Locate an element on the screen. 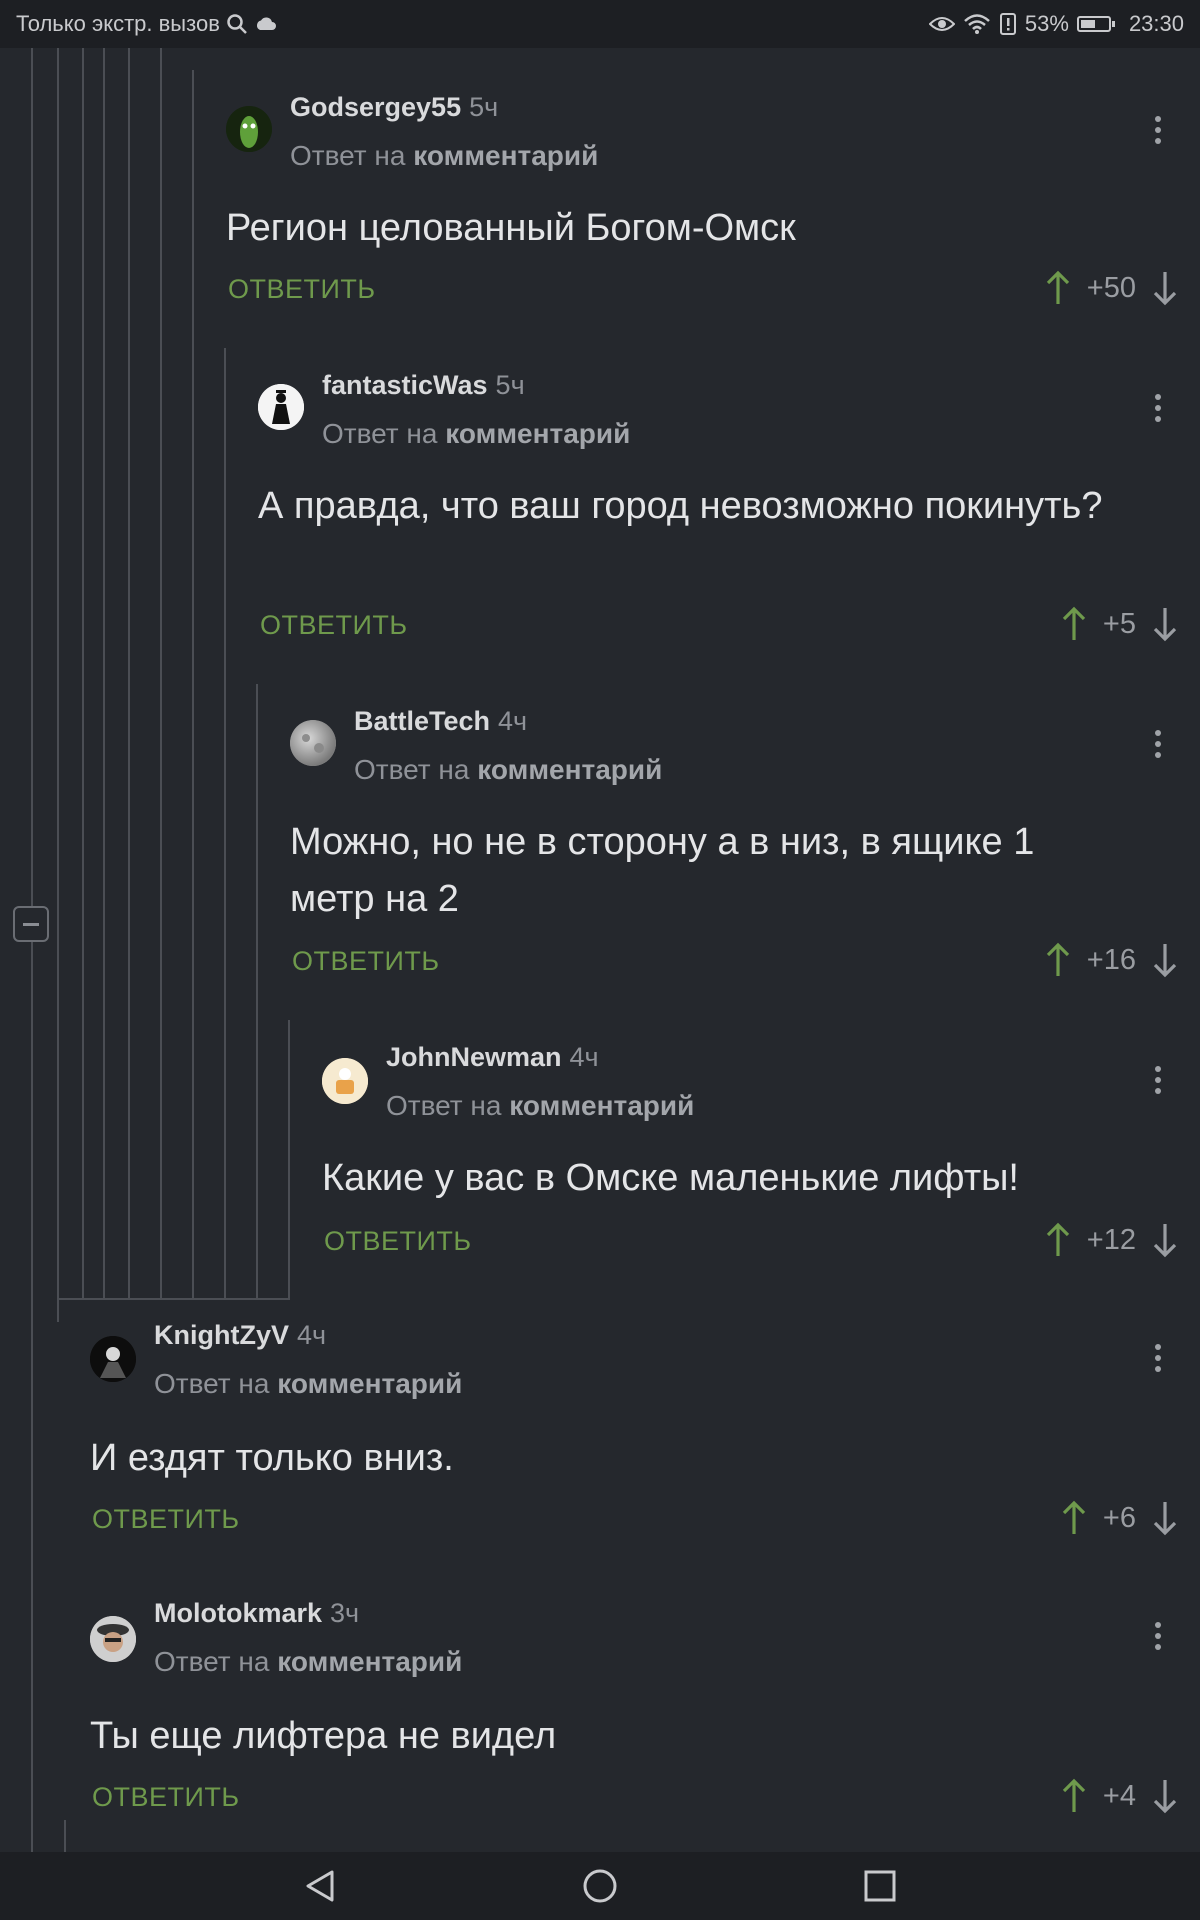 The width and height of the screenshot is (1200, 1920). clock: 23:30 is located at coordinates (1156, 23).